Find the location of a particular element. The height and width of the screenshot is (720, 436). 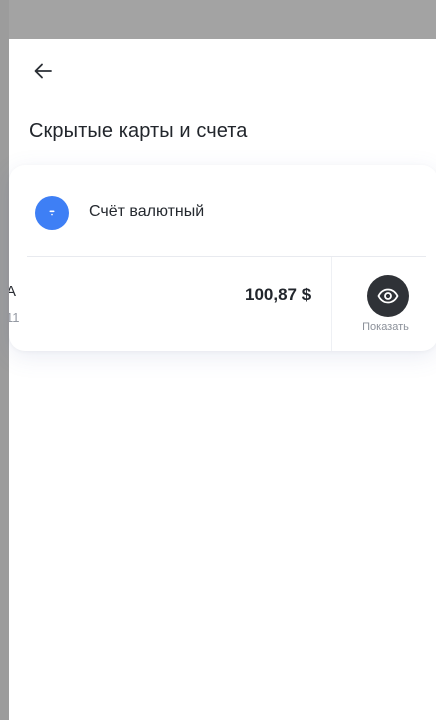

status-bar is located at coordinates (222, 19).